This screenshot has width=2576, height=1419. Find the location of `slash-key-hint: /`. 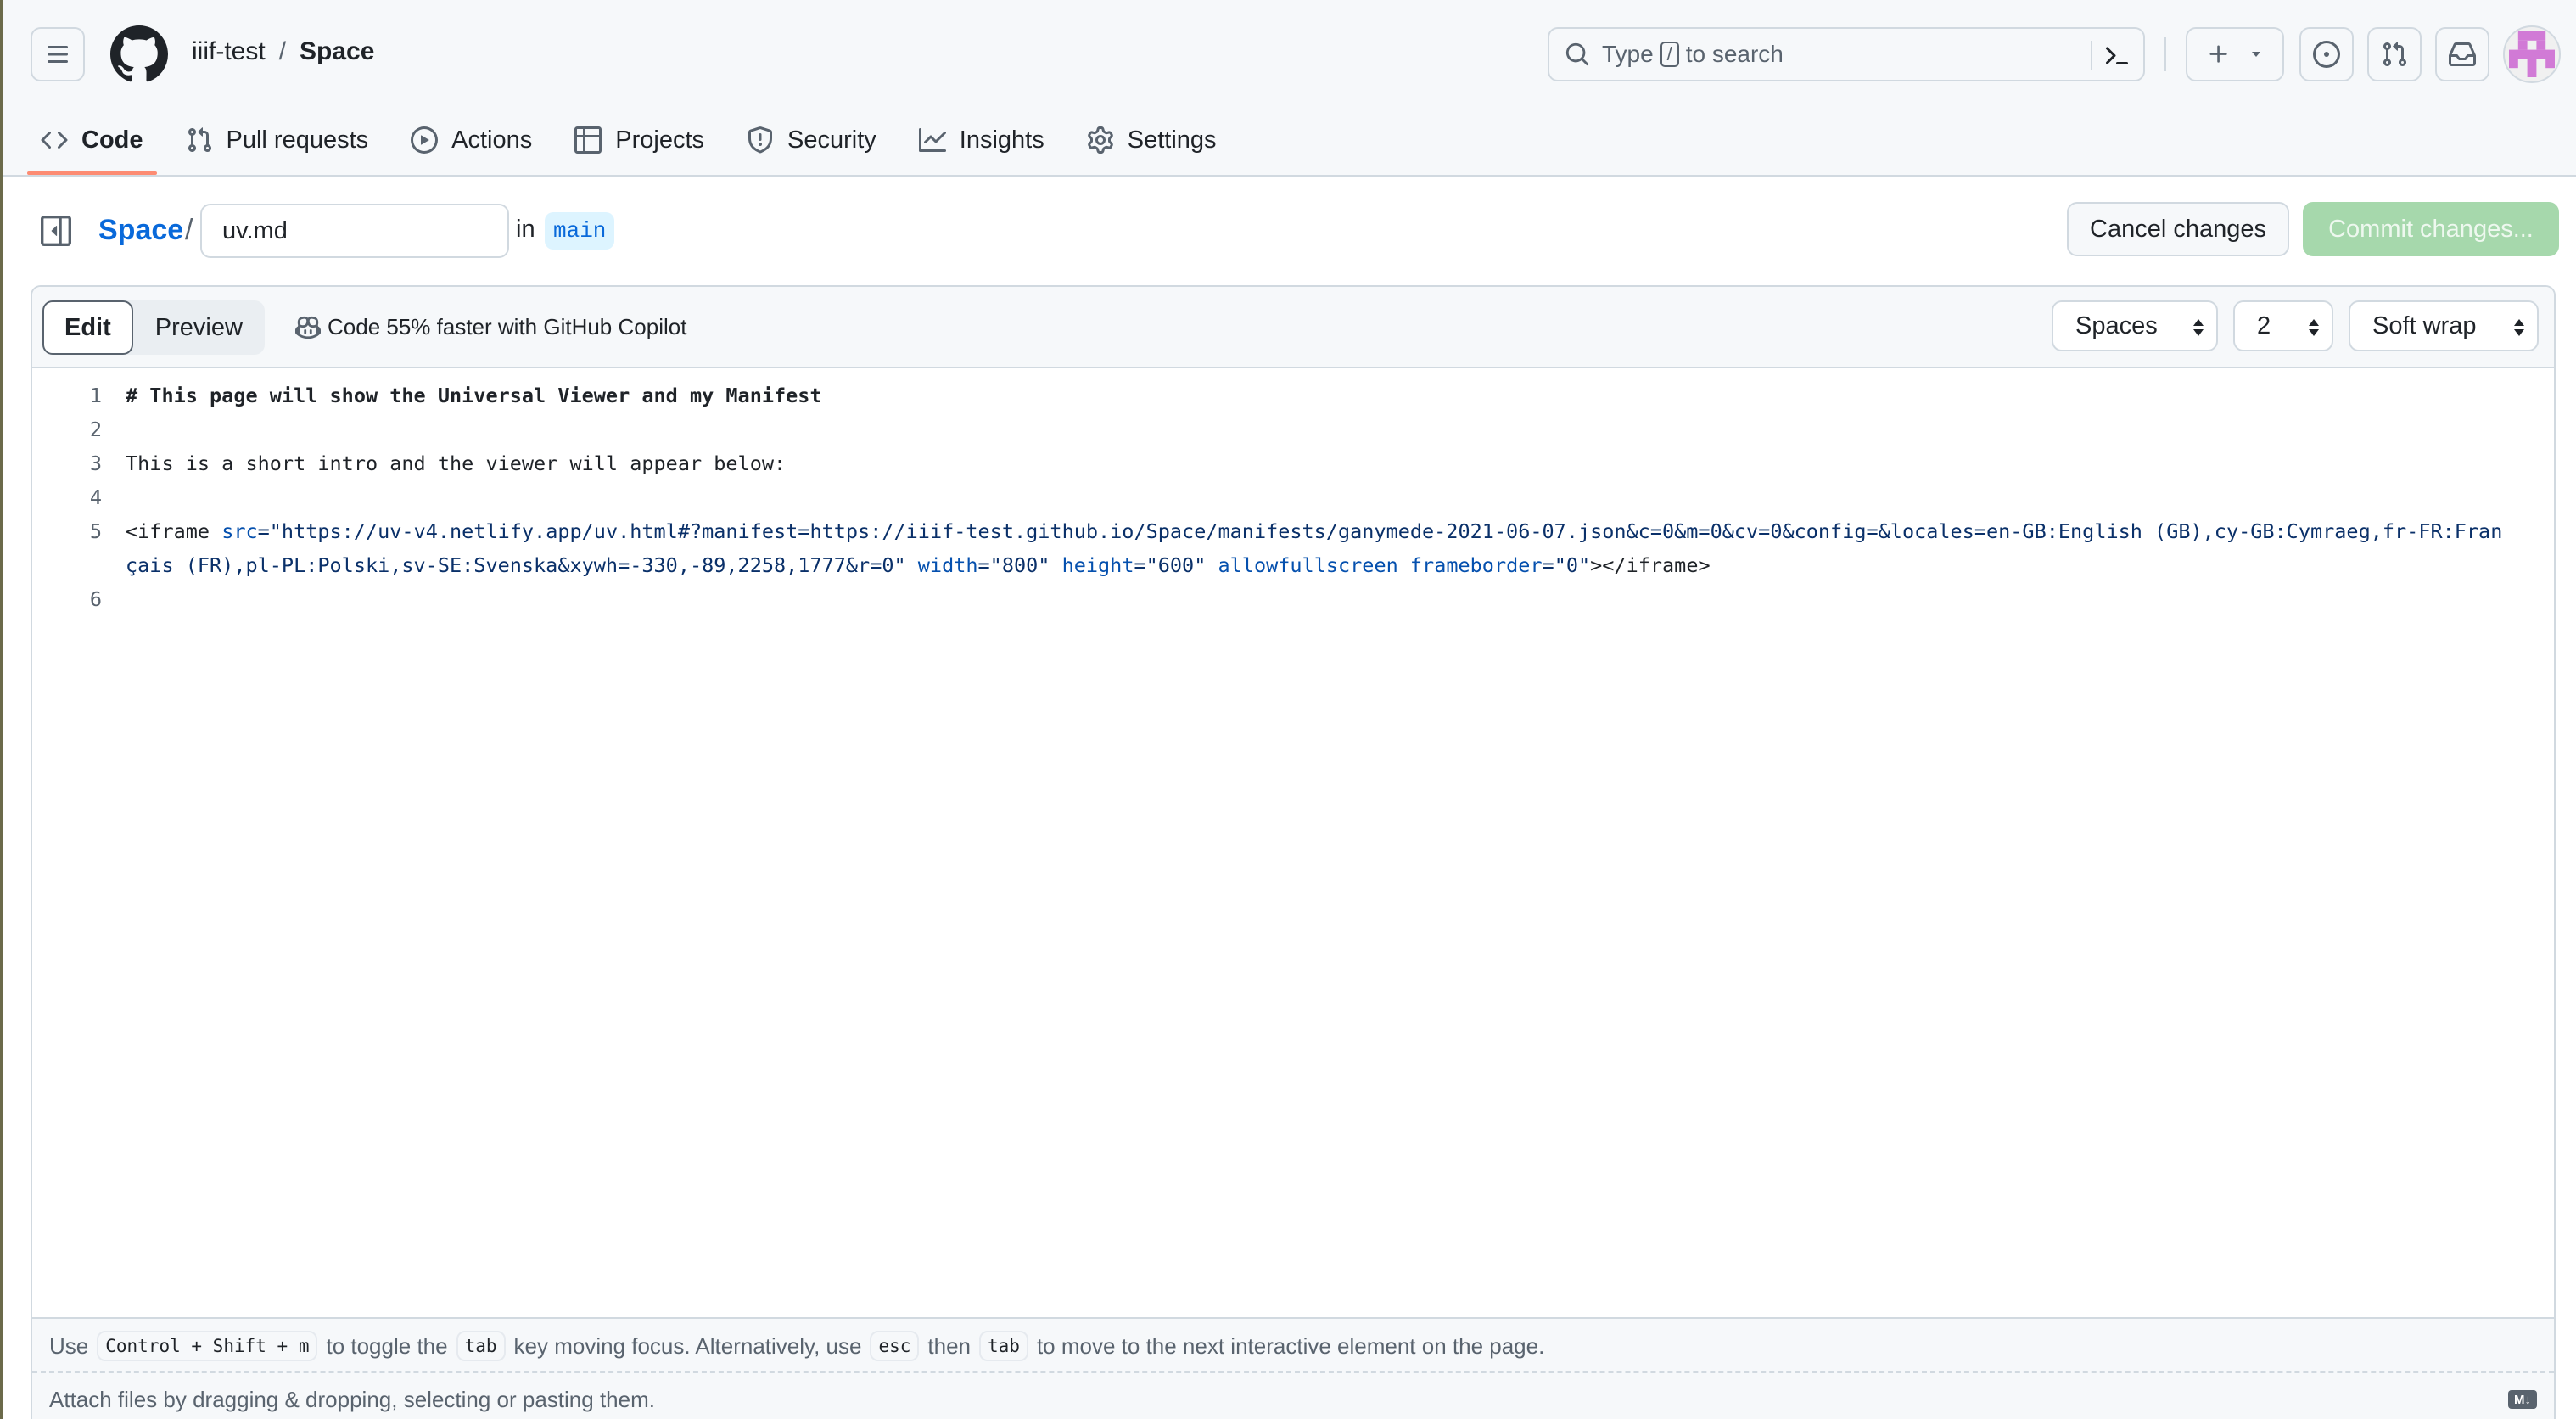

slash-key-hint: / is located at coordinates (1669, 55).